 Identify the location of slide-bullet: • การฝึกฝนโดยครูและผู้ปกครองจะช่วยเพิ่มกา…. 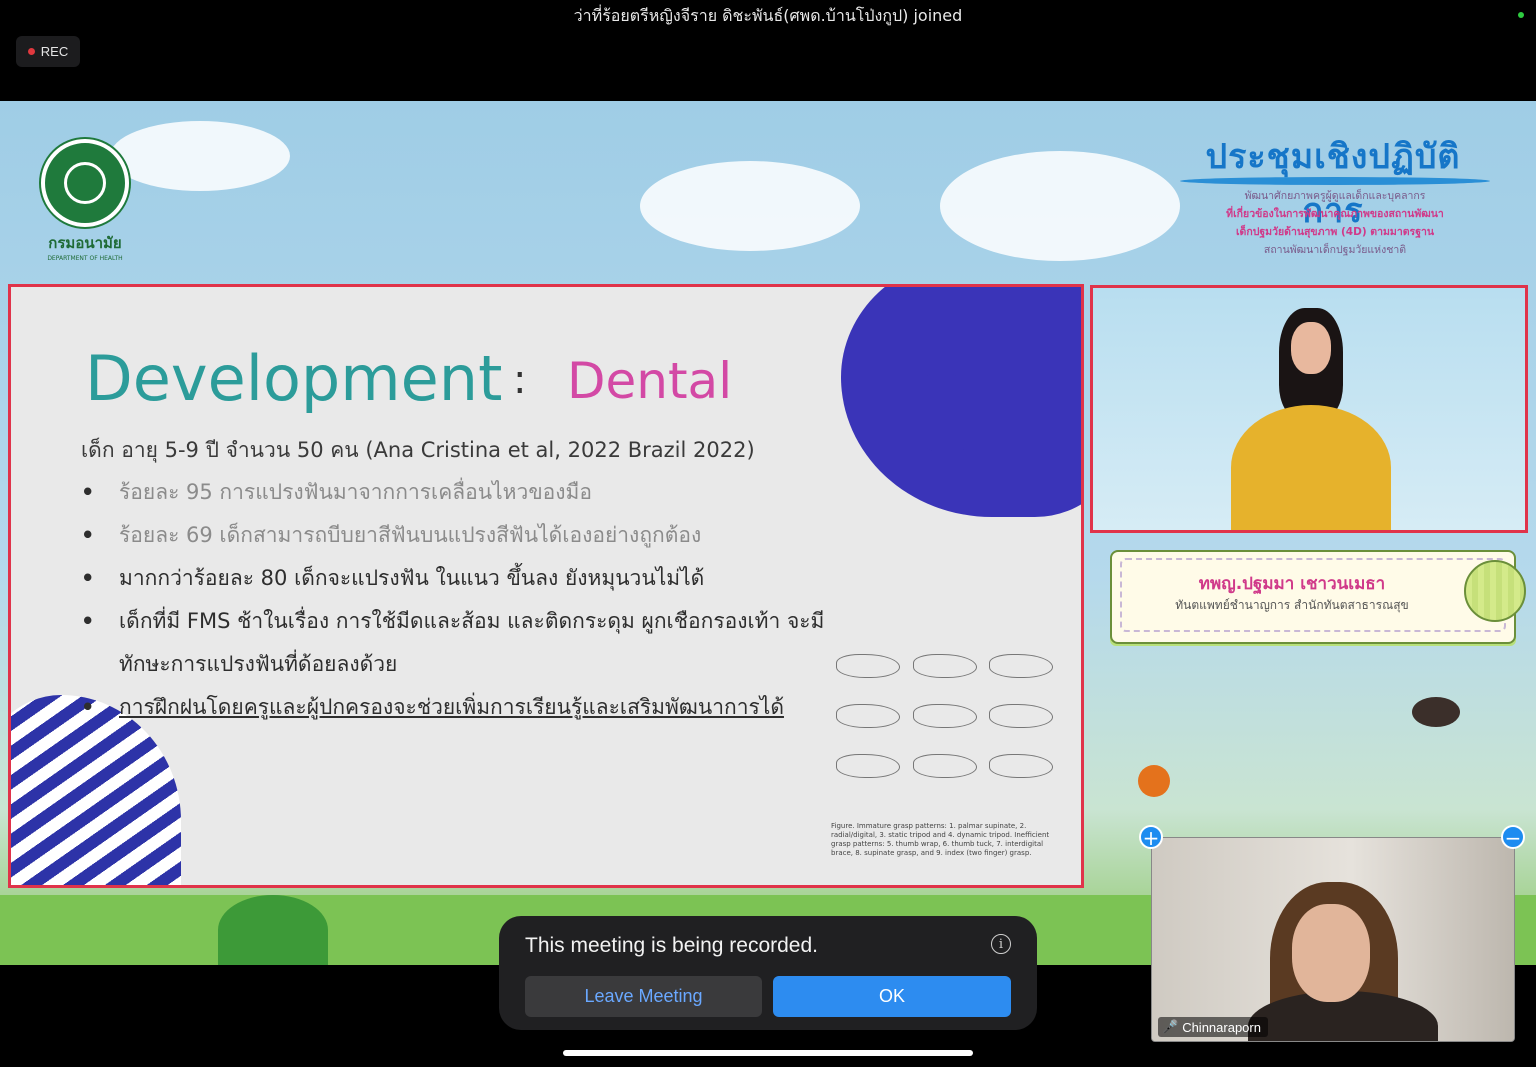
(432, 707).